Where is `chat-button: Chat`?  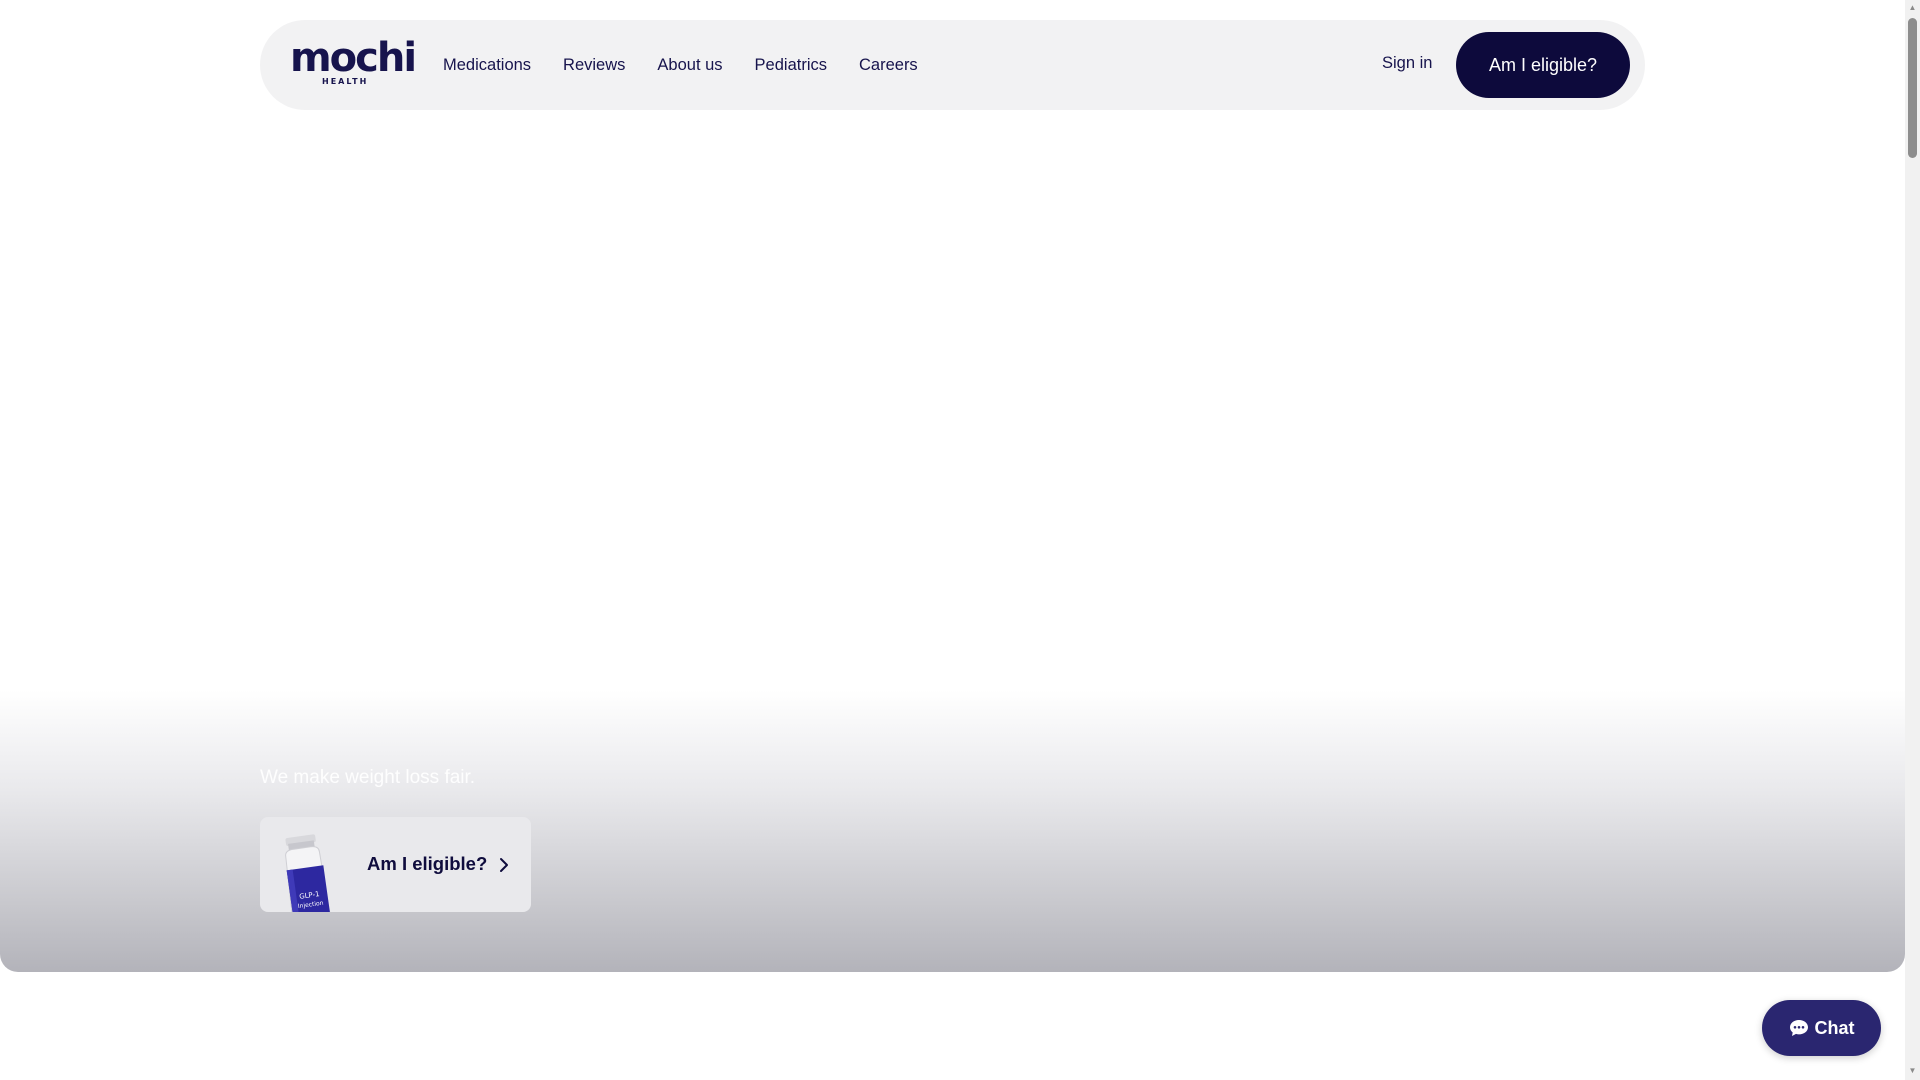 chat-button: Chat is located at coordinates (1821, 1028).